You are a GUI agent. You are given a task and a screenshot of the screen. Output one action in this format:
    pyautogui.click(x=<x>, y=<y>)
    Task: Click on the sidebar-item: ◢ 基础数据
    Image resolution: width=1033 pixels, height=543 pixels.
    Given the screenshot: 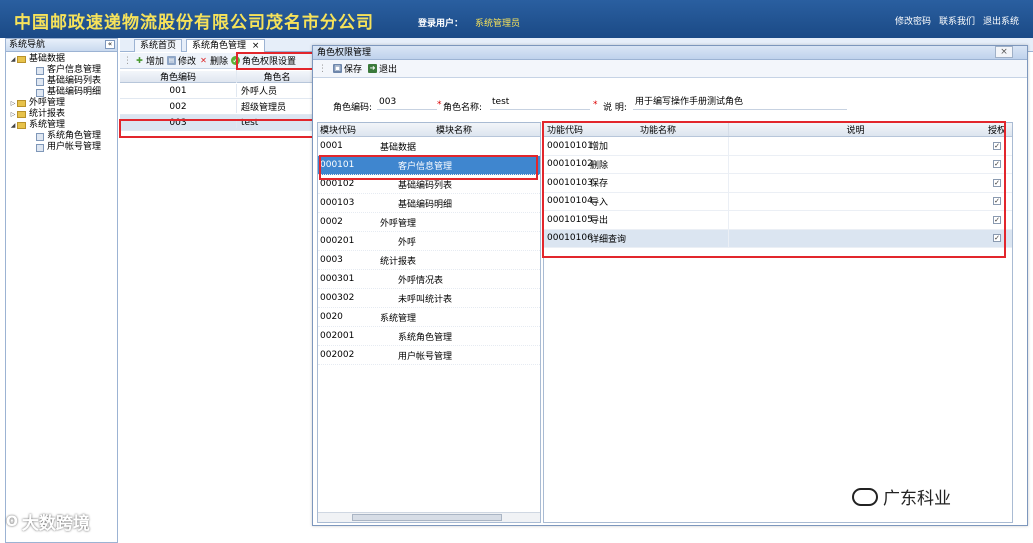 What is the action you would take?
    pyautogui.click(x=61, y=59)
    